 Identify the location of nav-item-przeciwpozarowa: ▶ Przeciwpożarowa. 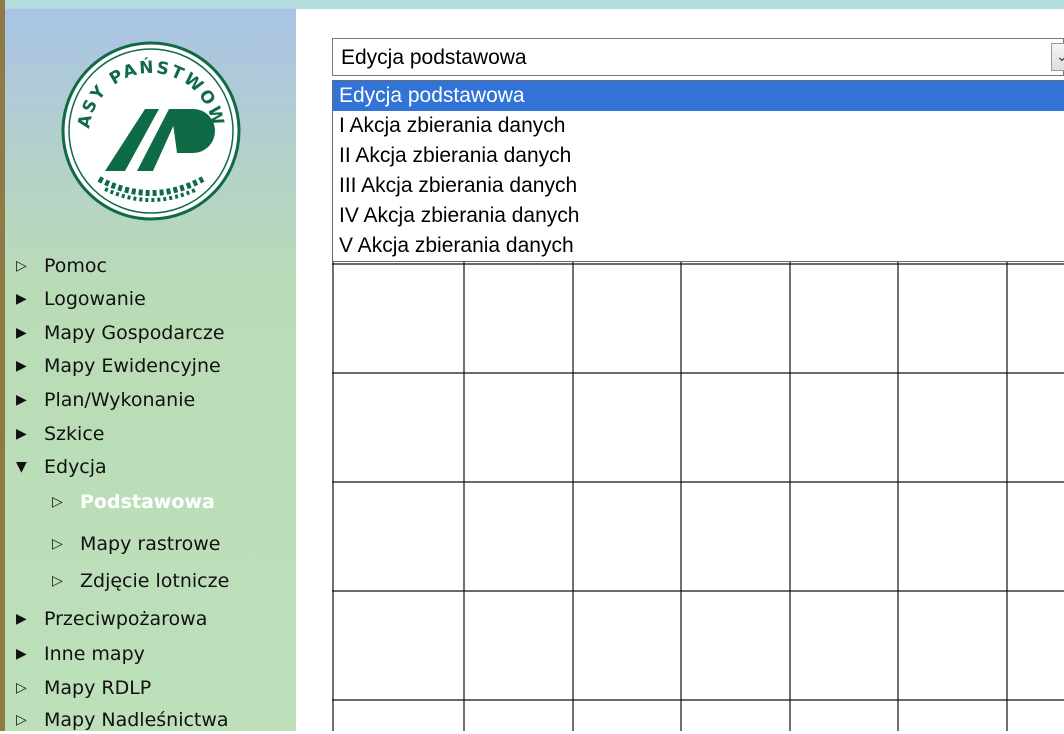
(111, 619).